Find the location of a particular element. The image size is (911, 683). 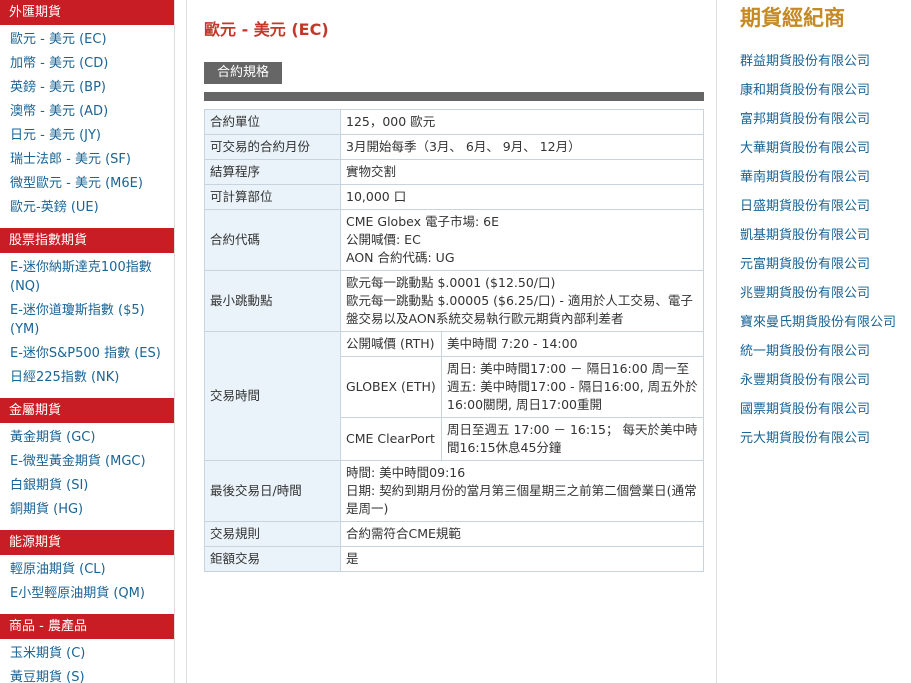

last-line: 日期: 契約到期月份的當月第三個星期三之前第二個營業日(通常是周一) is located at coordinates (521, 499).